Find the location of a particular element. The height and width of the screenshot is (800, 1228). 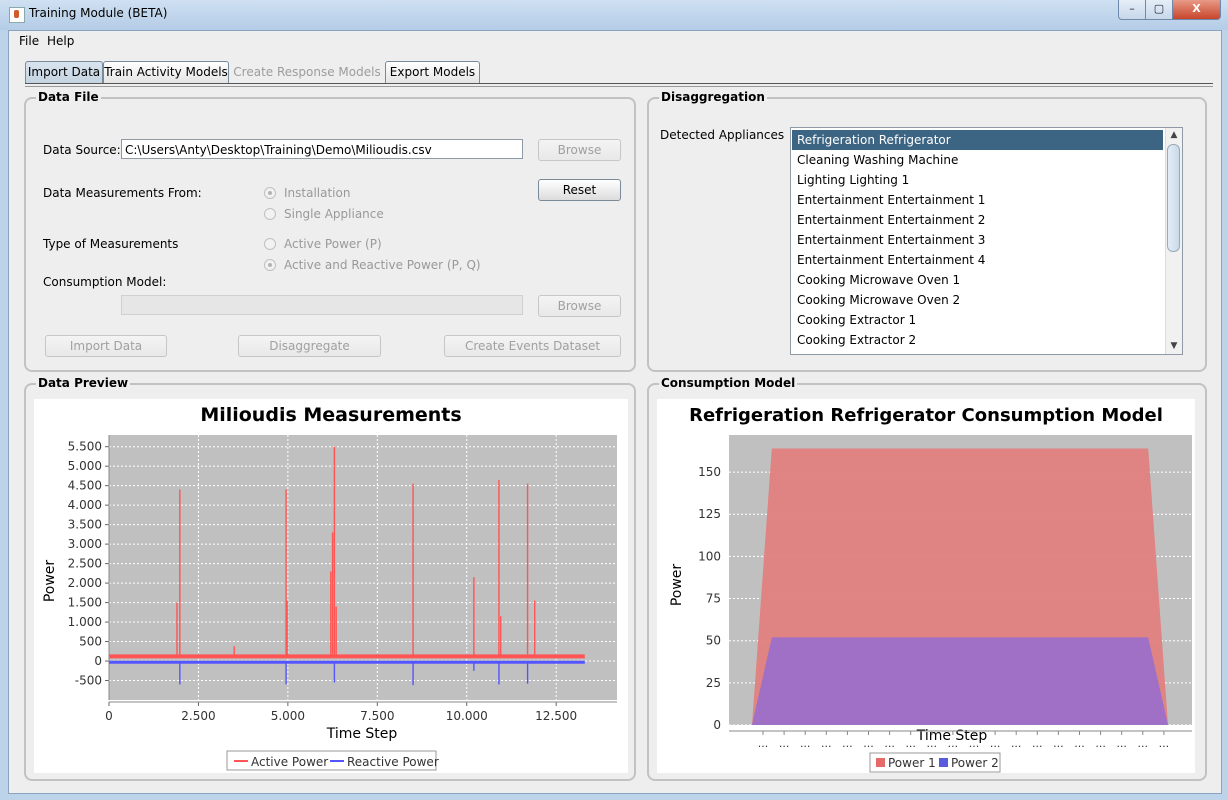

appliances-scrollbar: ▲ ▼ is located at coordinates (1173, 241).